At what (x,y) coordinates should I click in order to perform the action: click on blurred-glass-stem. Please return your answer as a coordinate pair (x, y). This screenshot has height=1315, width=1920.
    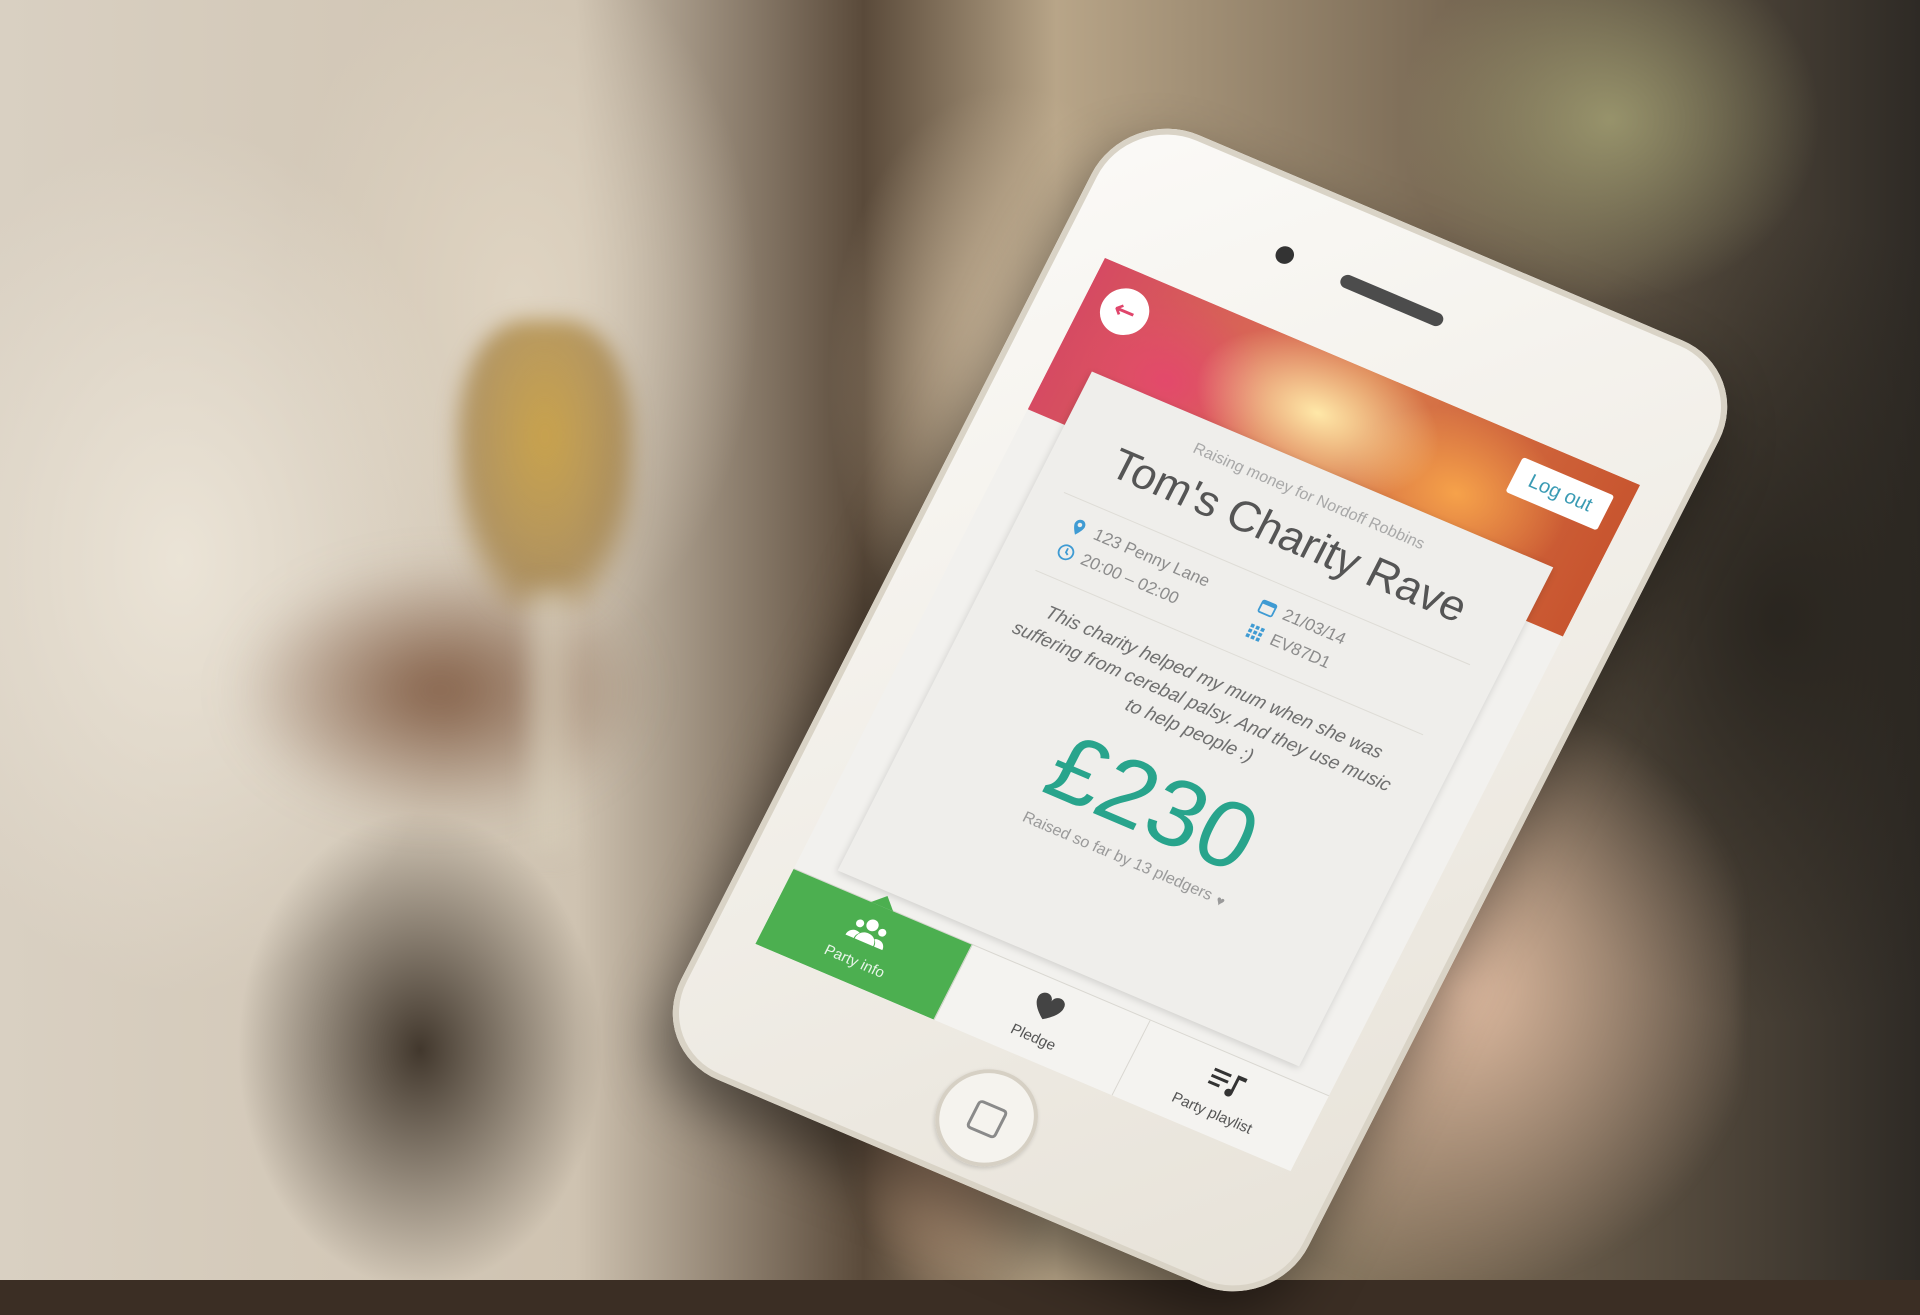
    Looking at the image, I should click on (550, 720).